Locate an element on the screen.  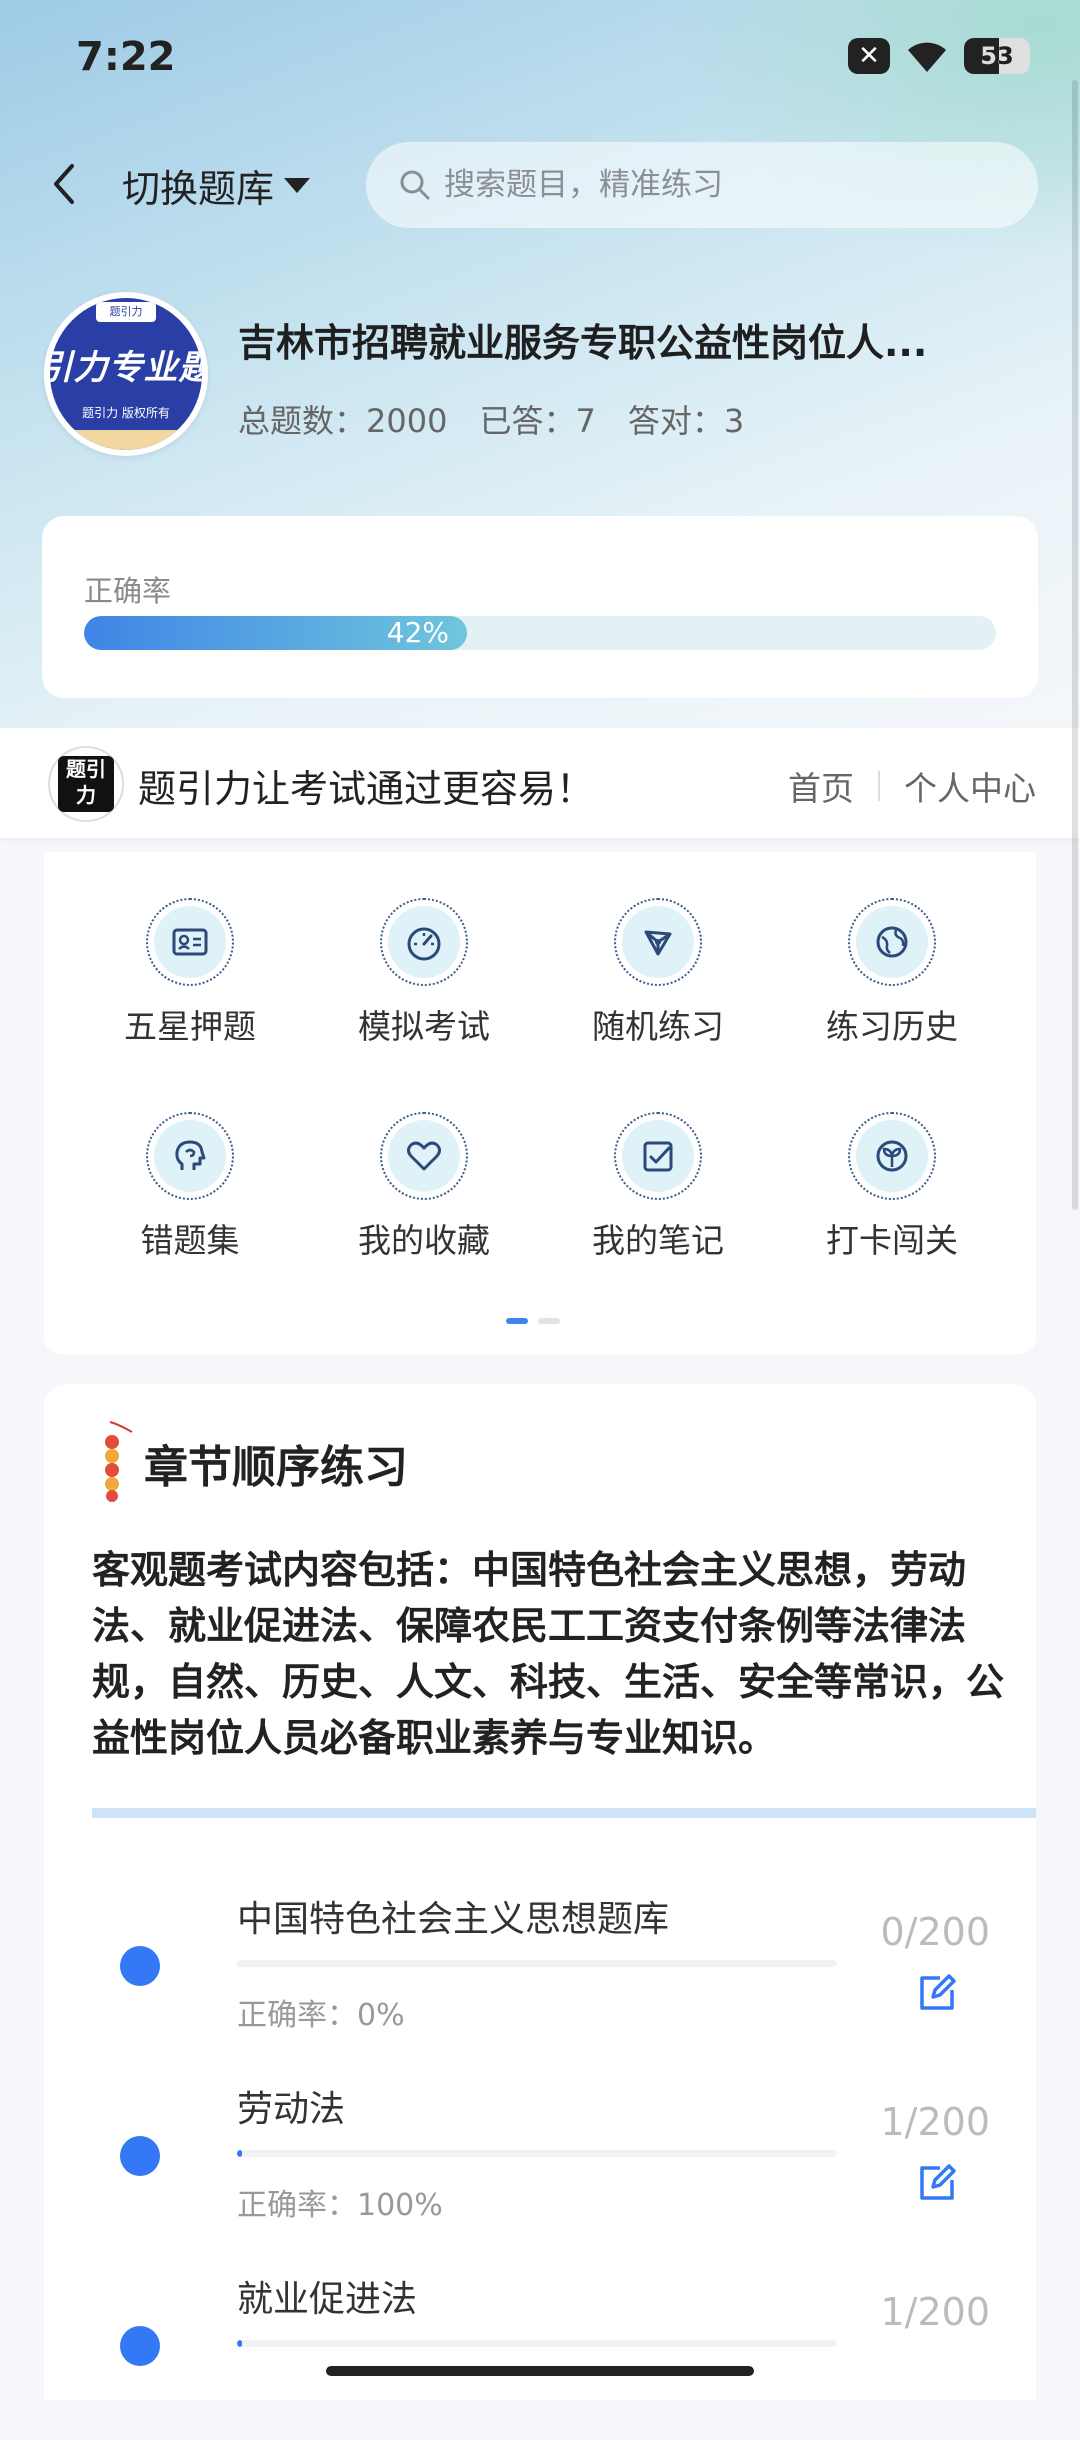
stat-total: 总题数：2000 is located at coordinates (343, 421).